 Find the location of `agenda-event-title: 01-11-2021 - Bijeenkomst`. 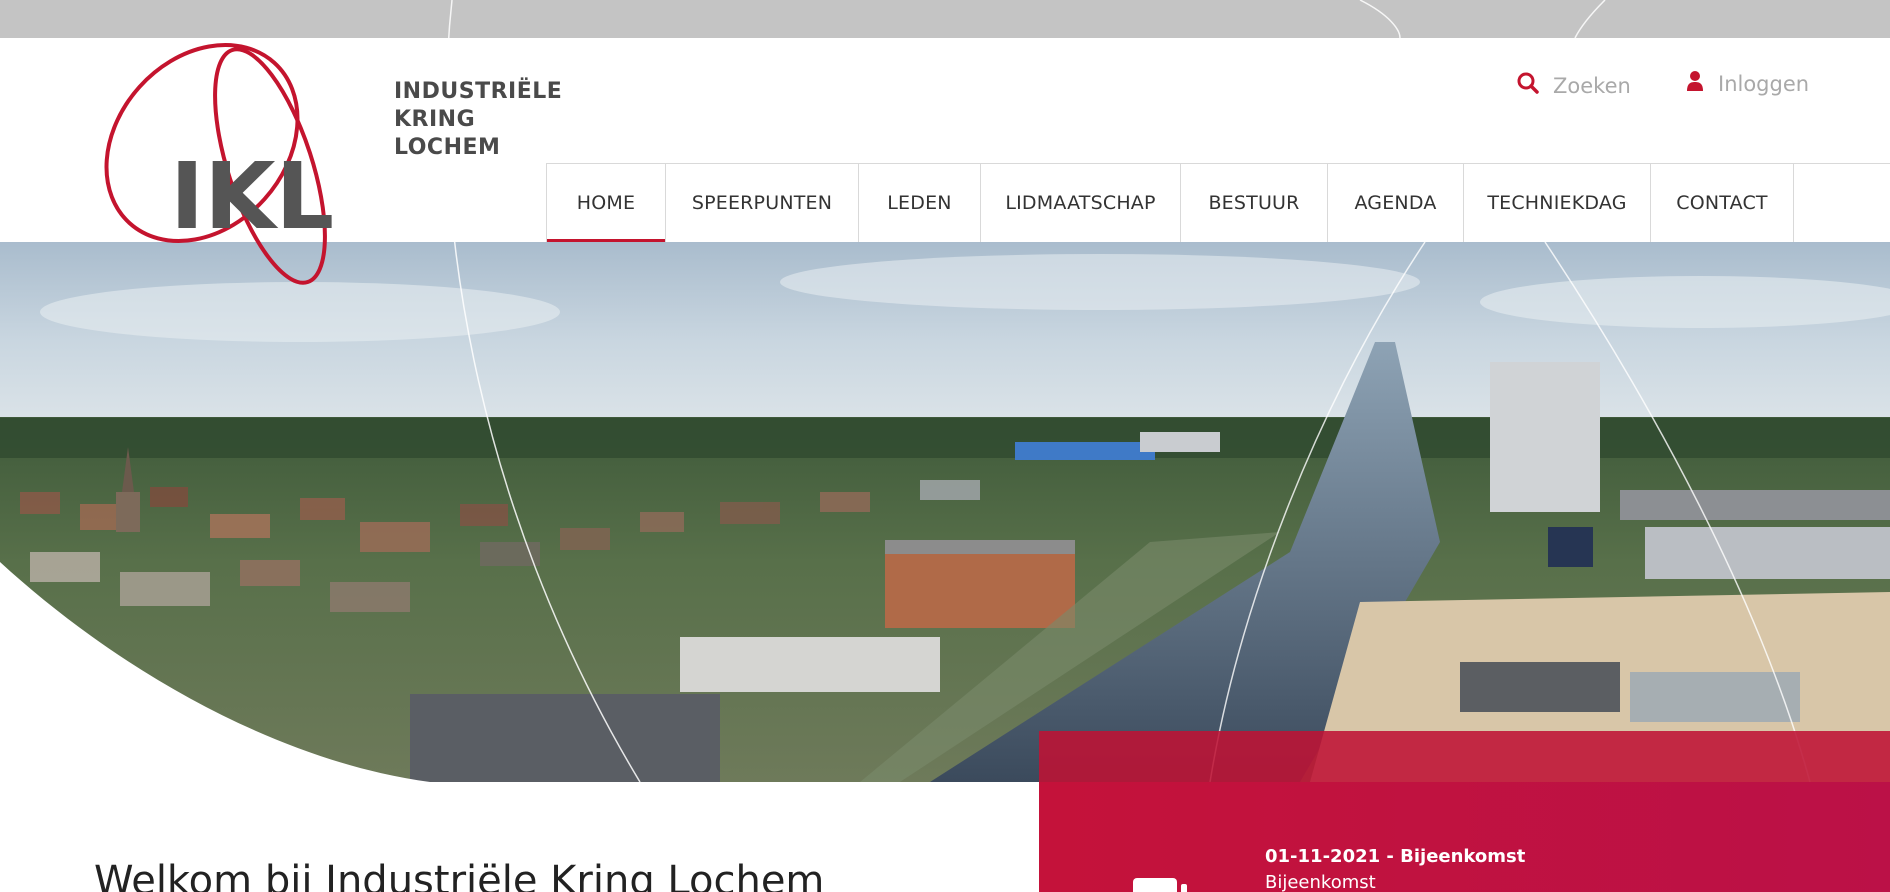

agenda-event-title: 01-11-2021 - Bijeenkomst is located at coordinates (1395, 856).